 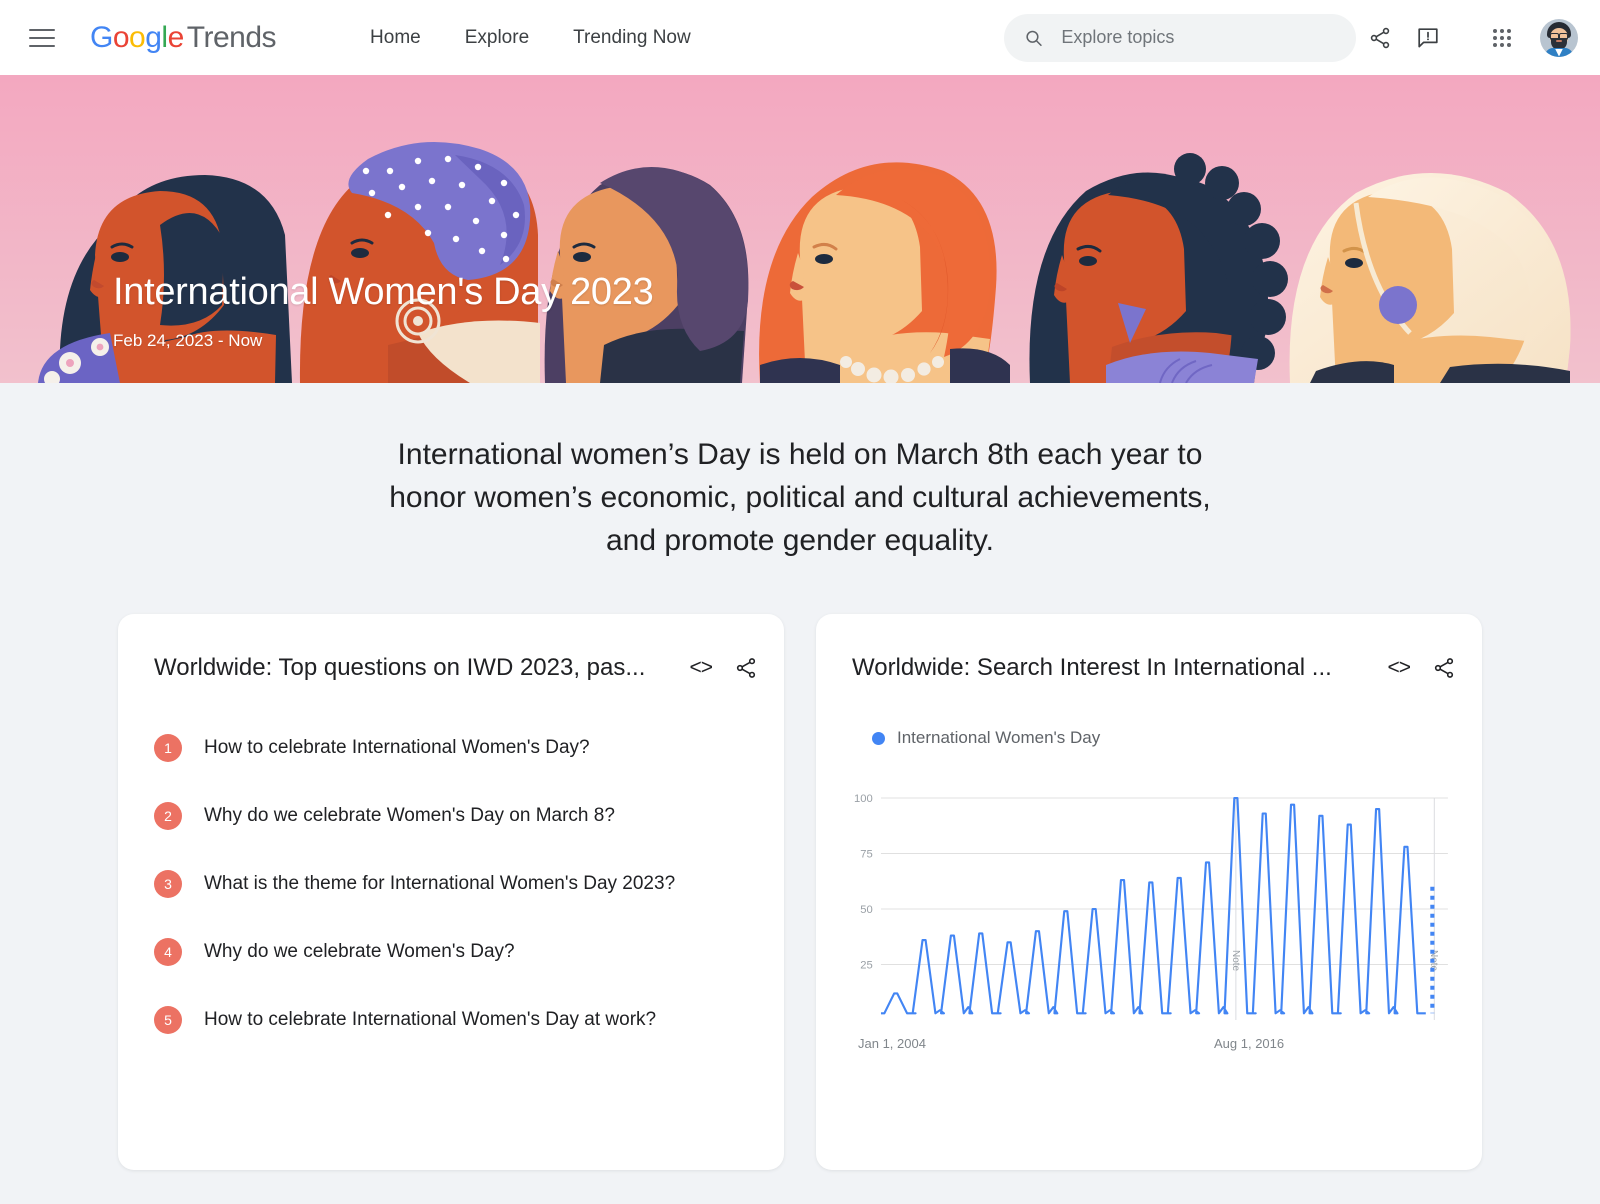 I want to click on legend-label: International Women's Day, so click(x=999, y=737).